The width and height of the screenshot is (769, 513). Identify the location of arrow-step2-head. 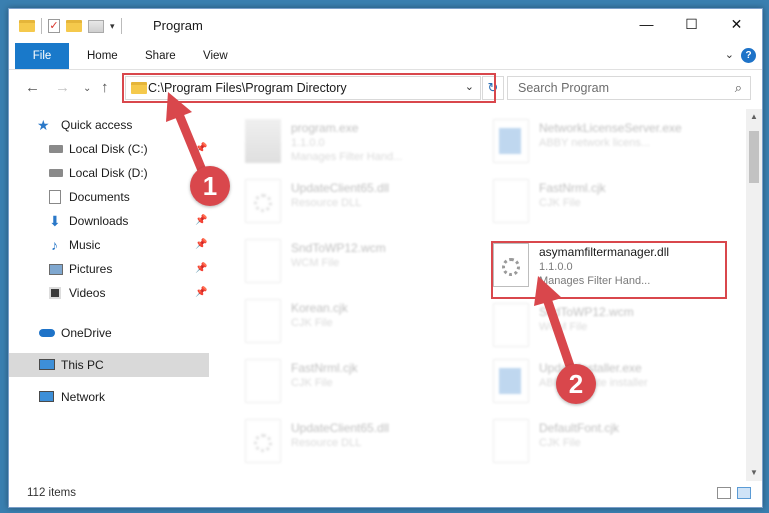
(548, 291).